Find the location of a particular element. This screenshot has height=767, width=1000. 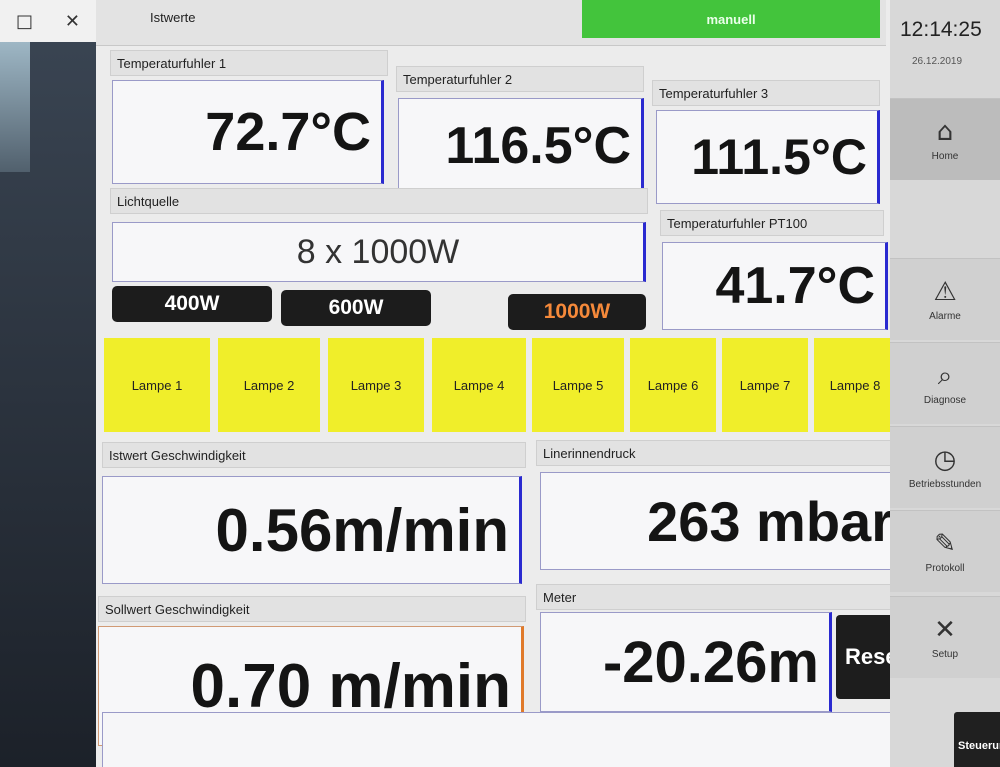

nav-diagnose-label: Diagnose is located at coordinates (945, 400).